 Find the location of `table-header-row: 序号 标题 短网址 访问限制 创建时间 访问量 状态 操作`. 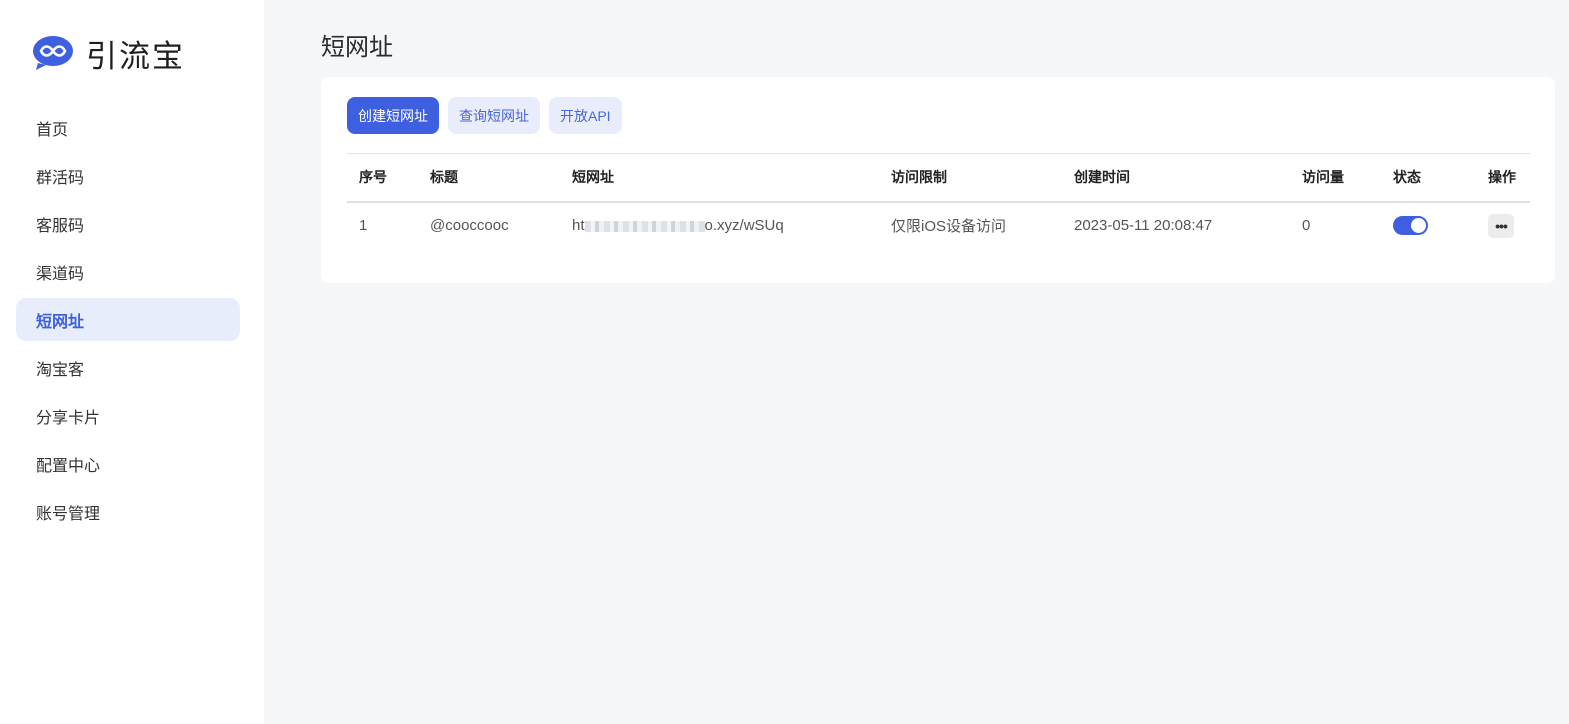

table-header-row: 序号 标题 短网址 访问限制 创建时间 访问量 状态 操作 is located at coordinates (938, 178).